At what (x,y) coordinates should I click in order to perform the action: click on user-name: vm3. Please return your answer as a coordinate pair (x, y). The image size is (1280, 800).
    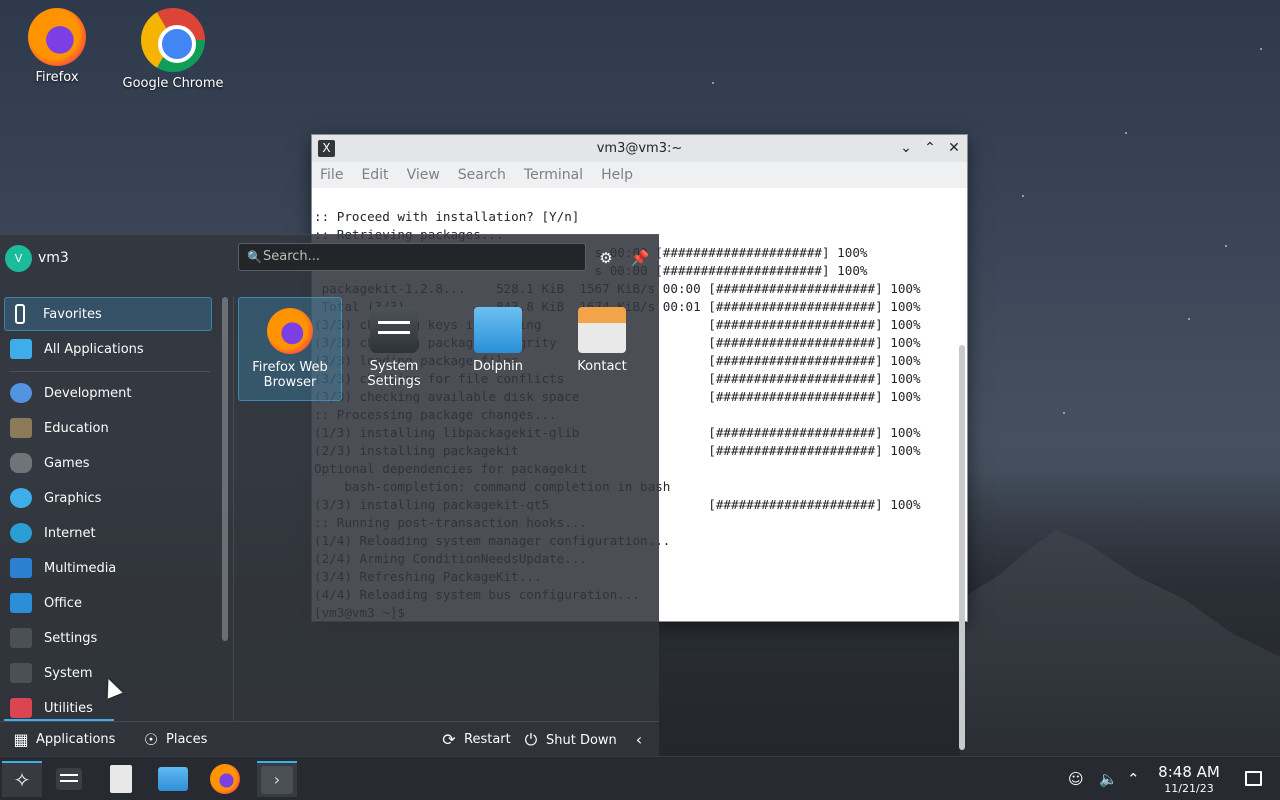
    Looking at the image, I should click on (53, 258).